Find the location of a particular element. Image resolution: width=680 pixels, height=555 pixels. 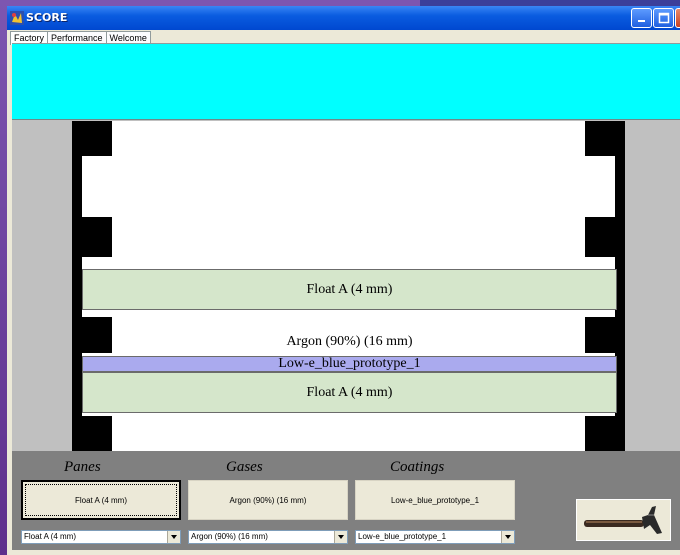

add-pane-button: Float A (4 mm) is located at coordinates (101, 500).